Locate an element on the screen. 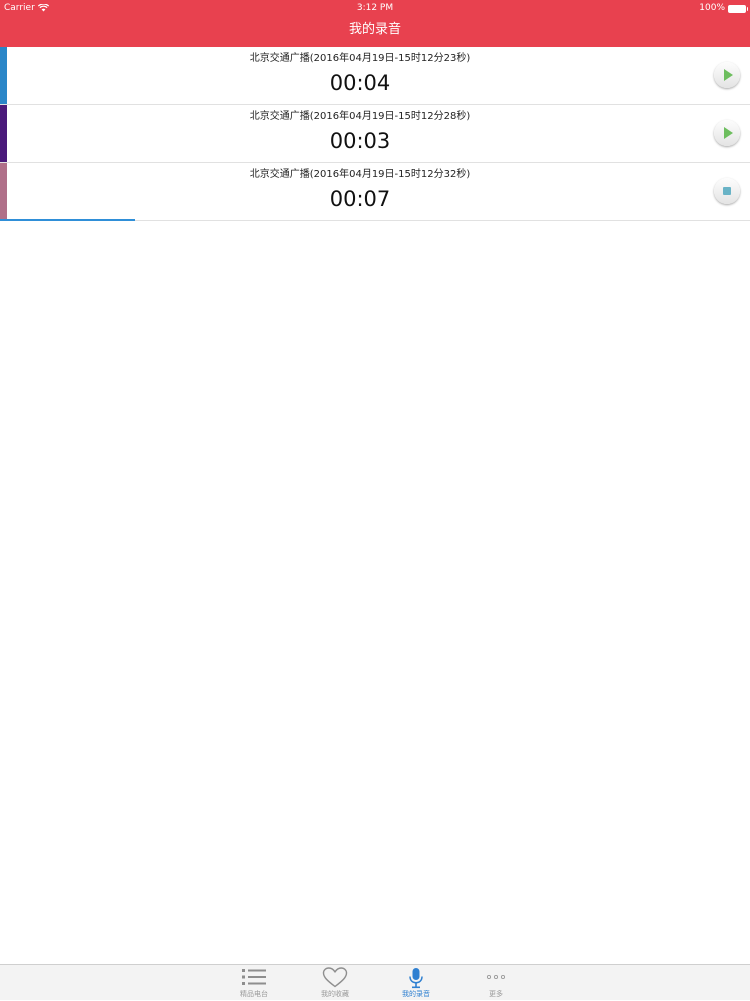 This screenshot has width=750, height=1001. tab-label: 精品电台 is located at coordinates (254, 994).